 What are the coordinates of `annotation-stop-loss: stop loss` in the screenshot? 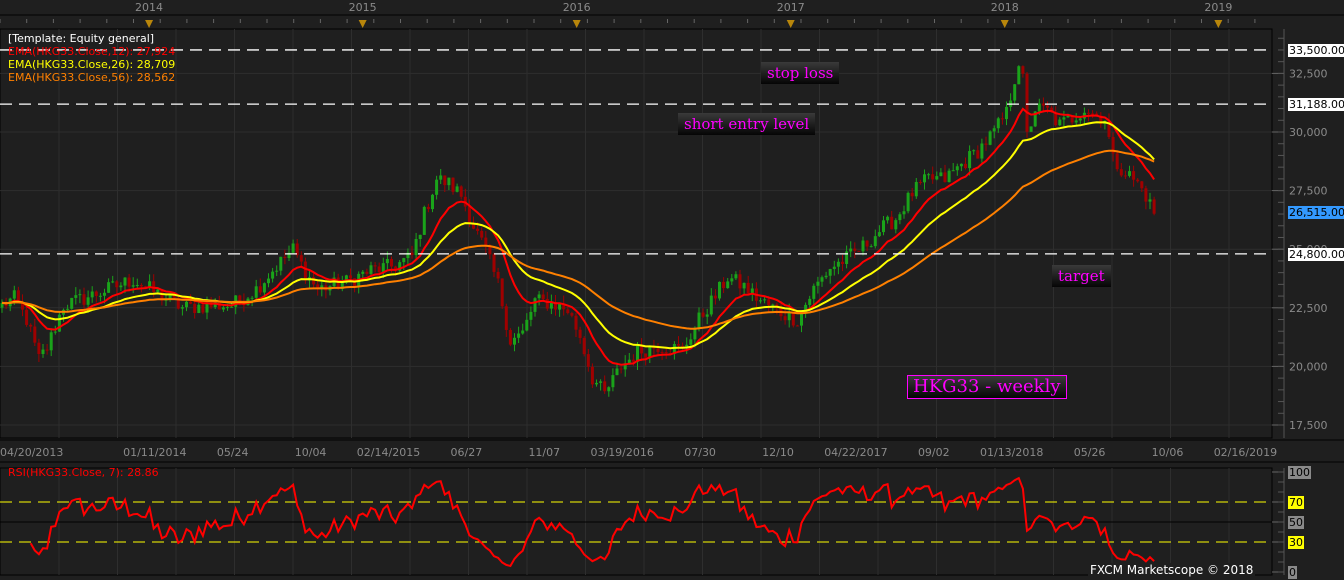 It's located at (800, 73).